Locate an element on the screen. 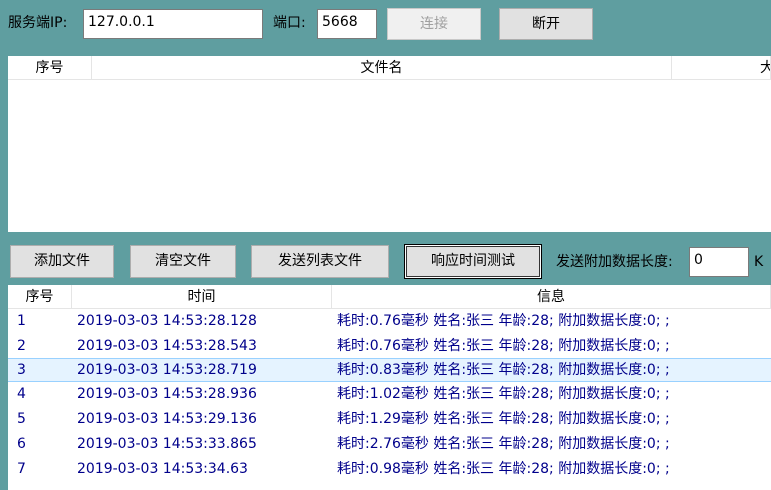  file-list-header-size: 大 is located at coordinates (721, 68).